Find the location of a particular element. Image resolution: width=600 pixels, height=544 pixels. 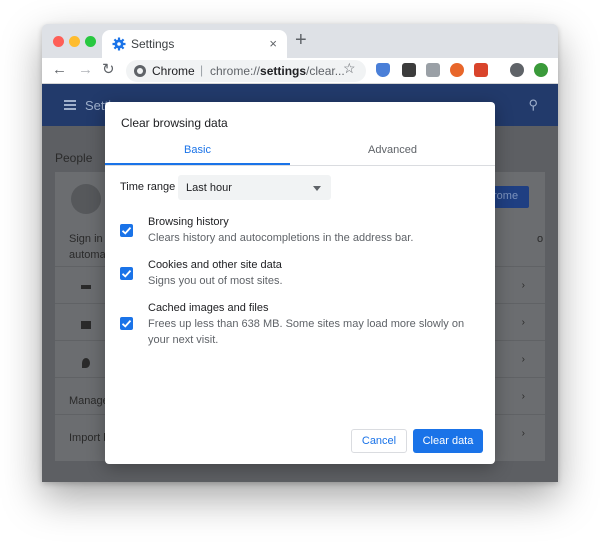

shield-extension-icon is located at coordinates (383, 70).